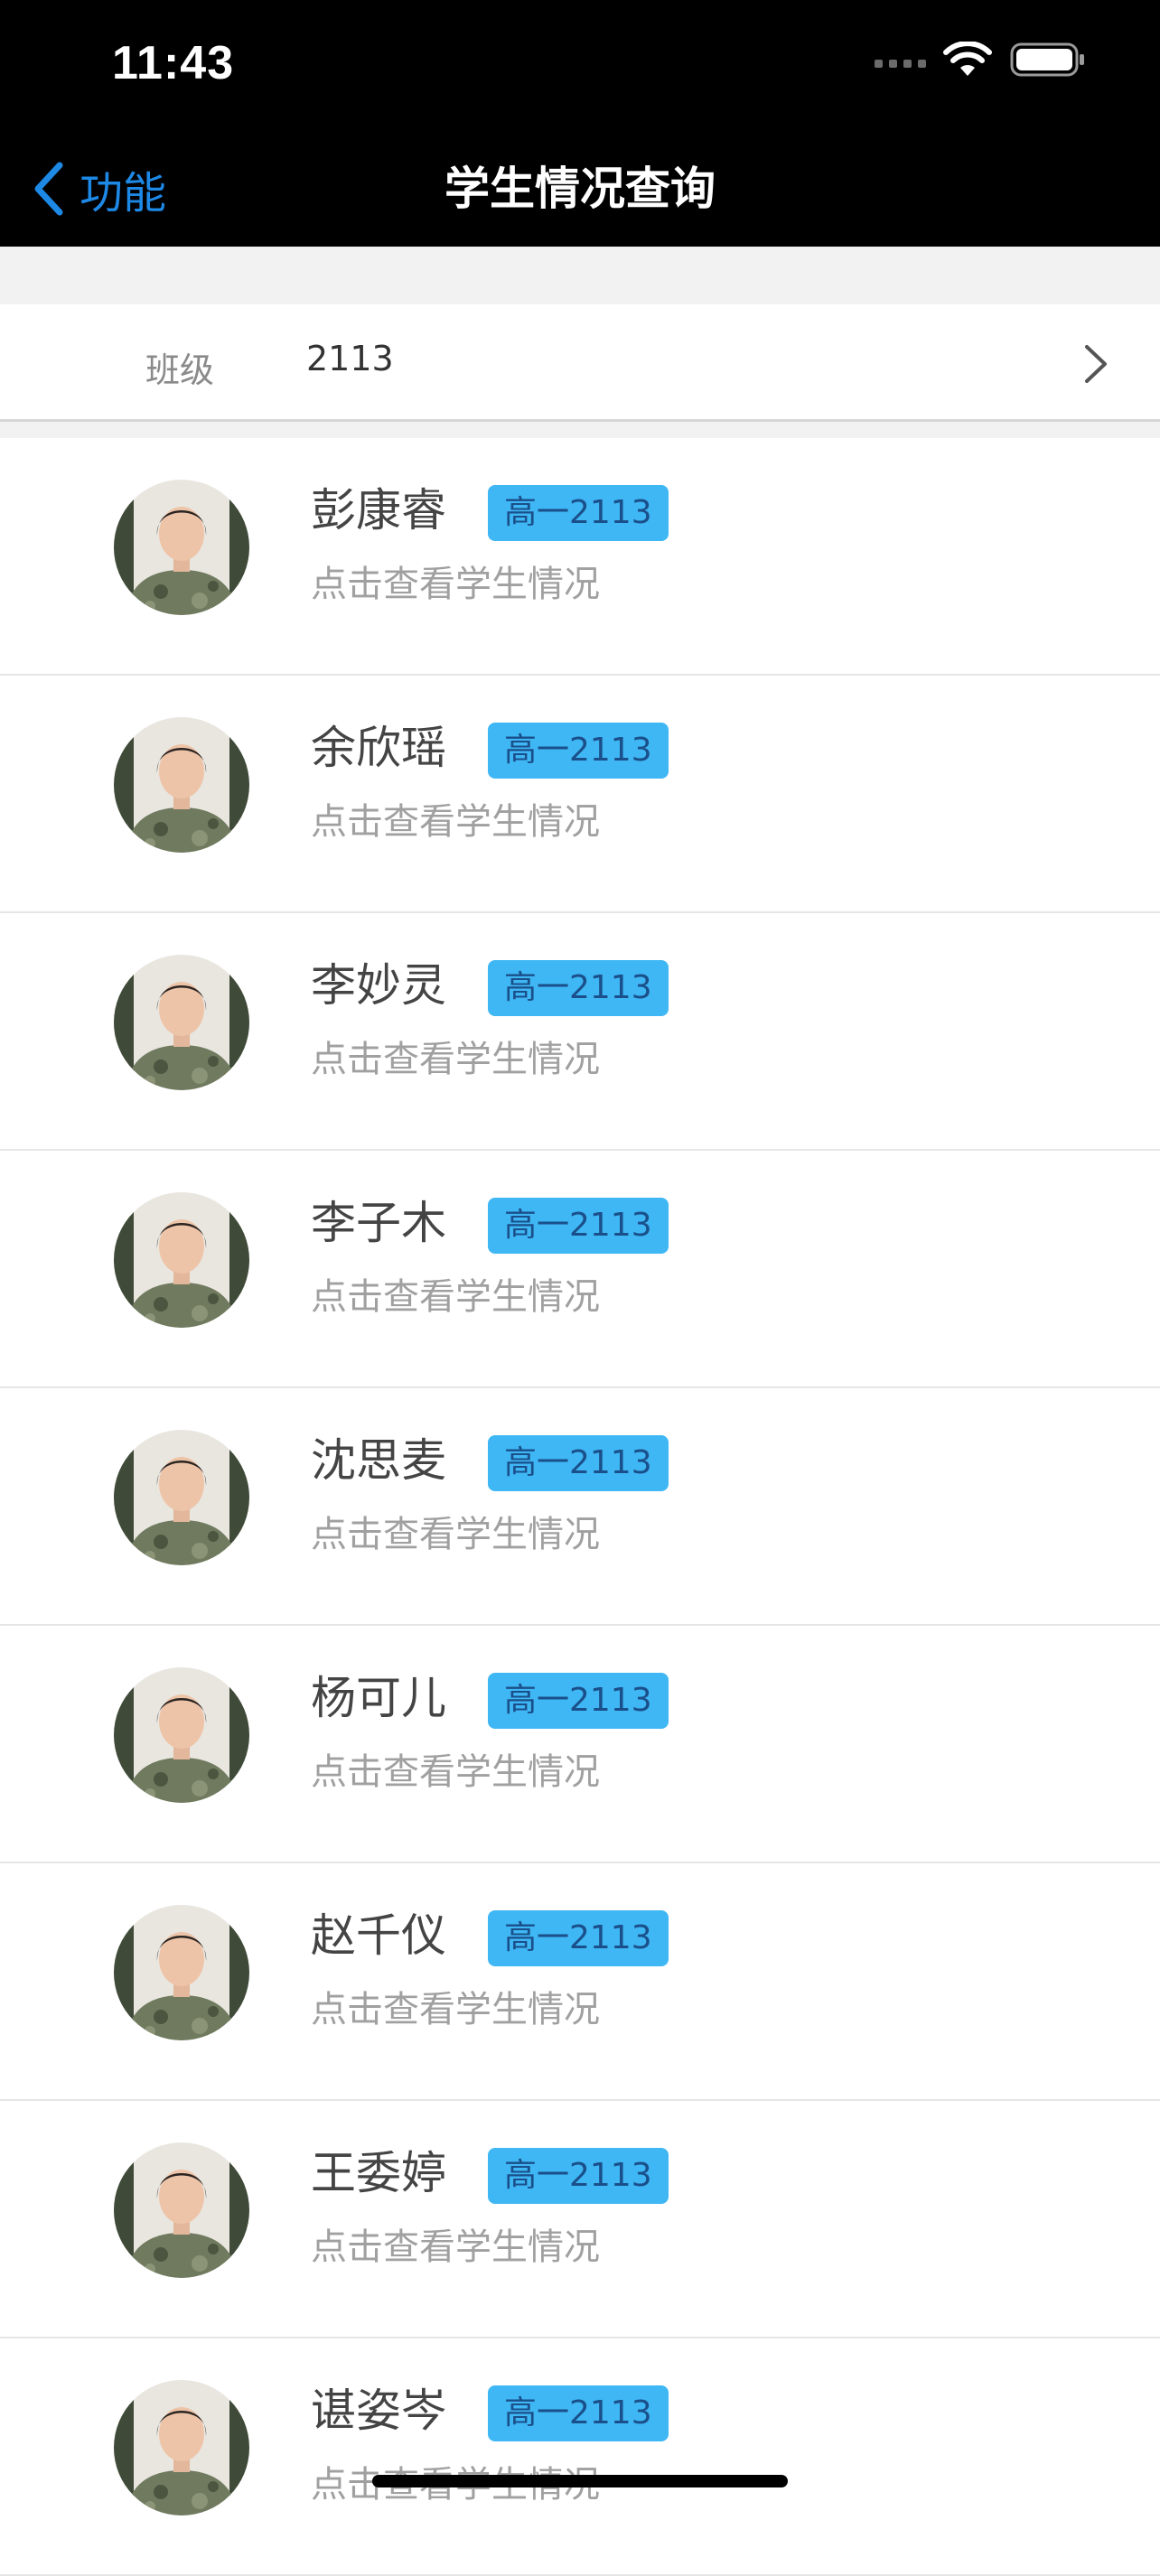  Describe the element at coordinates (580, 1982) in the screenshot. I see `student-list-item: 赵千仪 高一2113 点击查看学生情况` at that location.